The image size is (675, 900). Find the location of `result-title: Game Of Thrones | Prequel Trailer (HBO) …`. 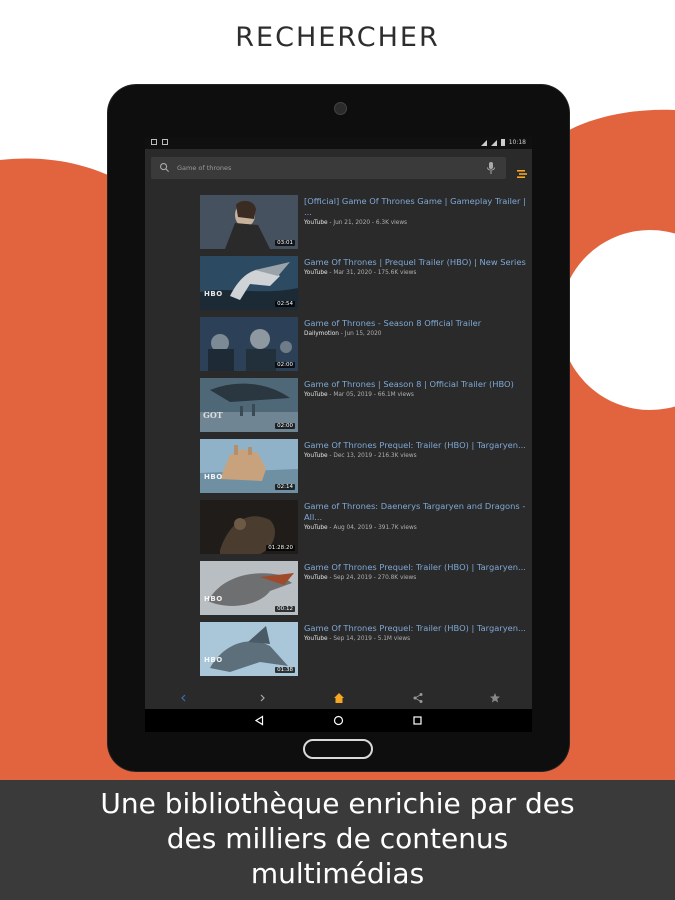

result-title: Game Of Thrones | Prequel Trailer (HBO) … is located at coordinates (417, 262).